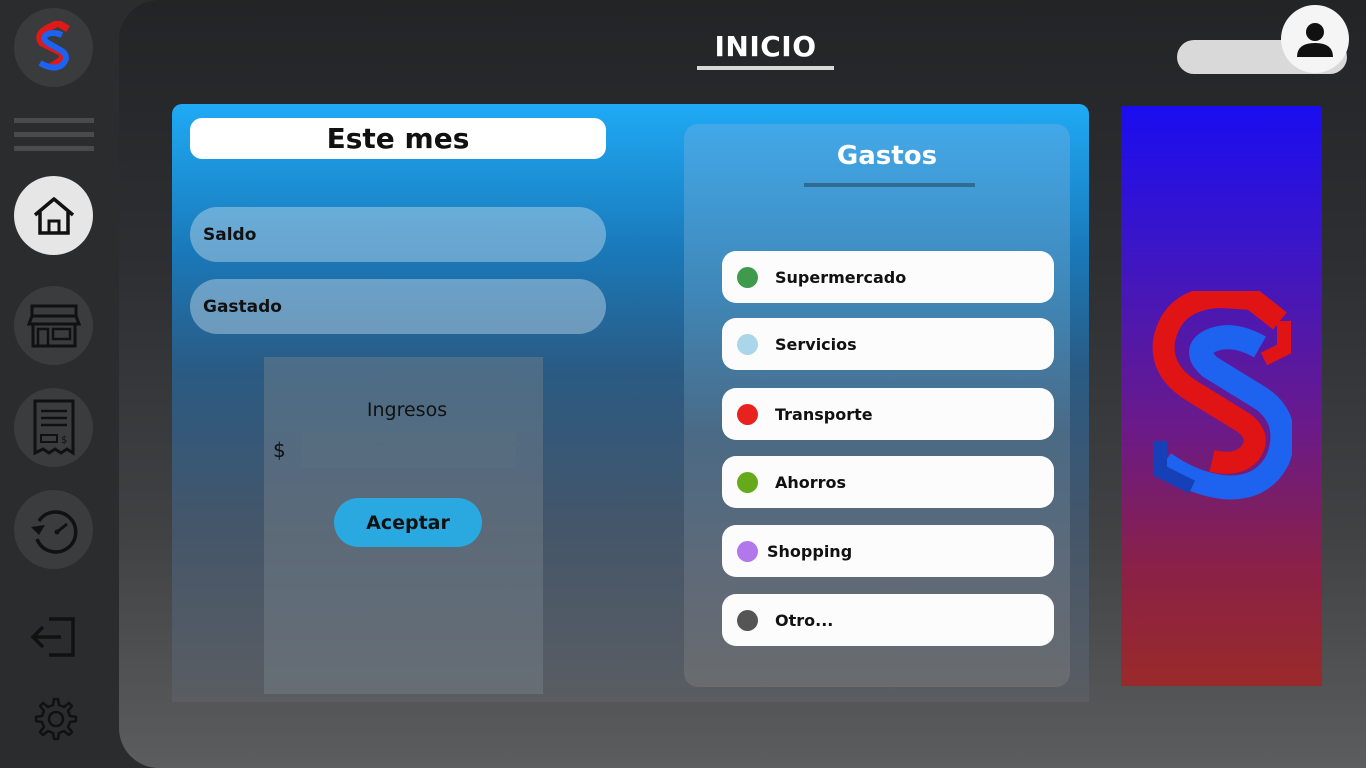  Describe the element at coordinates (765, 68) in the screenshot. I see `page-title-underline` at that location.